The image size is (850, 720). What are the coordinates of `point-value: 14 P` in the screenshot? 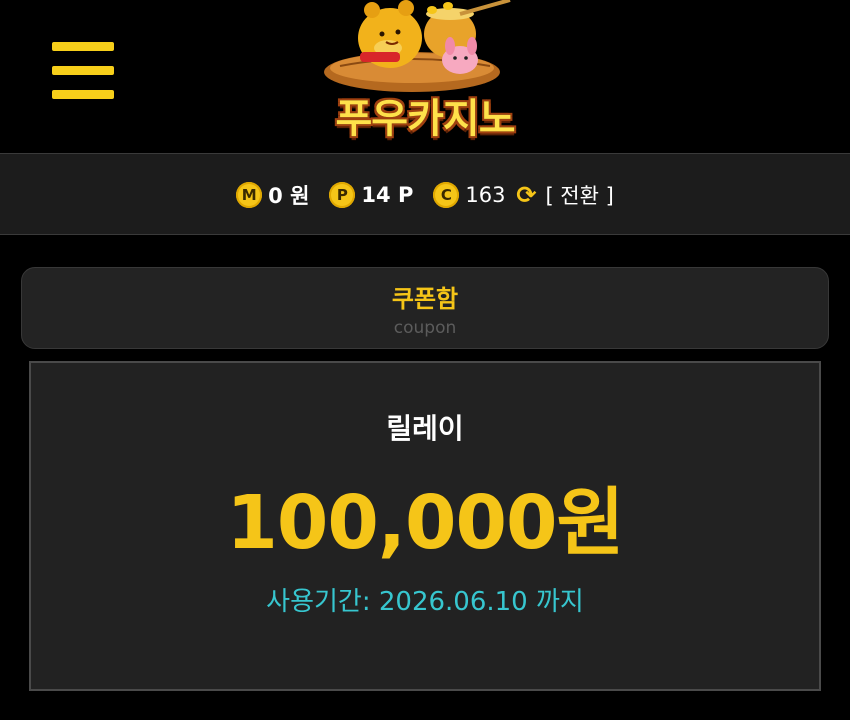 It's located at (387, 195).